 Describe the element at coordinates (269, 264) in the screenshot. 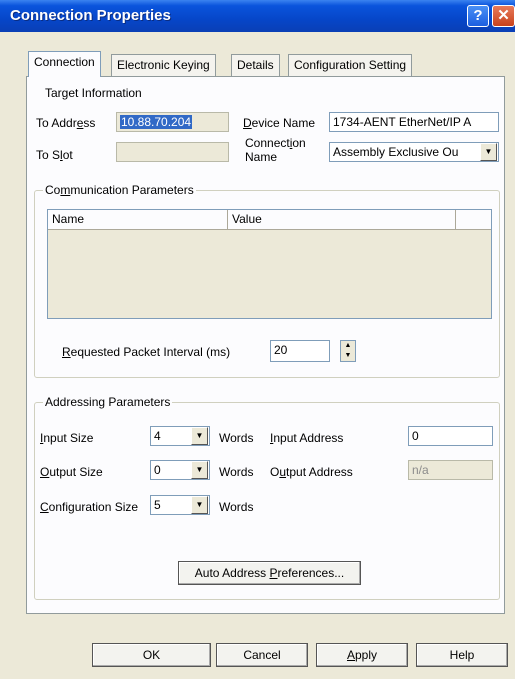

I see `parameters-list: Name Value` at that location.